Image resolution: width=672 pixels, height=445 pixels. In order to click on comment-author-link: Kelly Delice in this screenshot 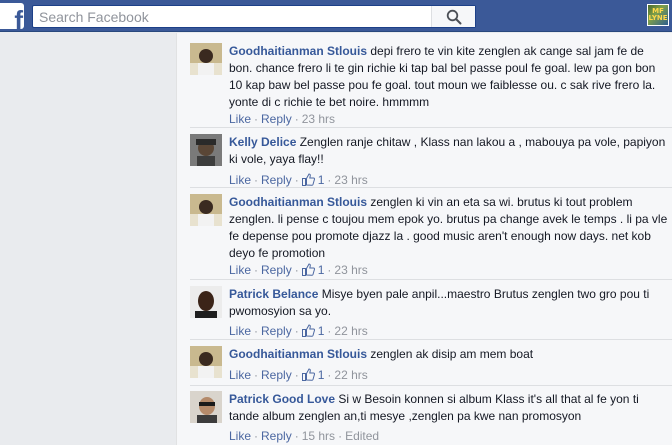, I will do `click(262, 142)`.